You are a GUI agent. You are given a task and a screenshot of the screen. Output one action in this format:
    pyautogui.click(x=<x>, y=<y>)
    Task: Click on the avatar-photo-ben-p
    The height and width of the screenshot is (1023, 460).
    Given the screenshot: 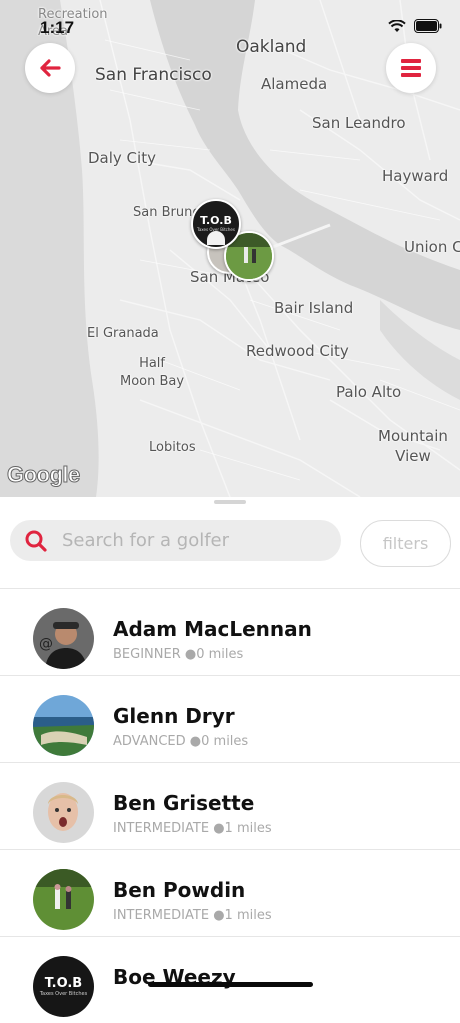 What is the action you would take?
    pyautogui.click(x=63, y=899)
    